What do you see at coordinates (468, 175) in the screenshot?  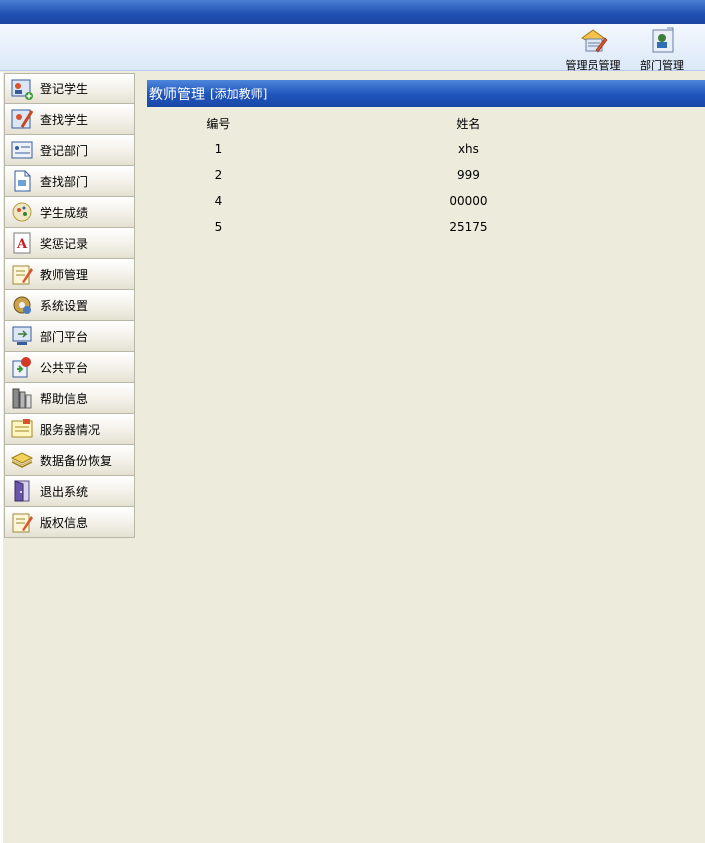 I see `cell-name: 999` at bounding box center [468, 175].